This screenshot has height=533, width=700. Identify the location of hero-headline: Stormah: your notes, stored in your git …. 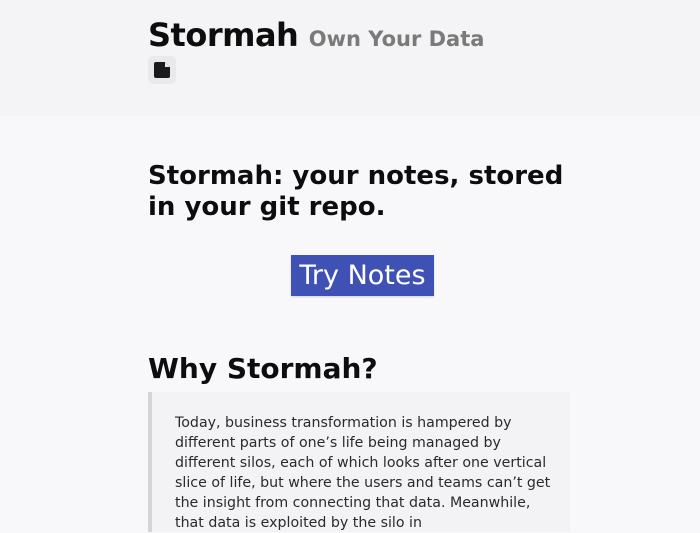
(356, 191).